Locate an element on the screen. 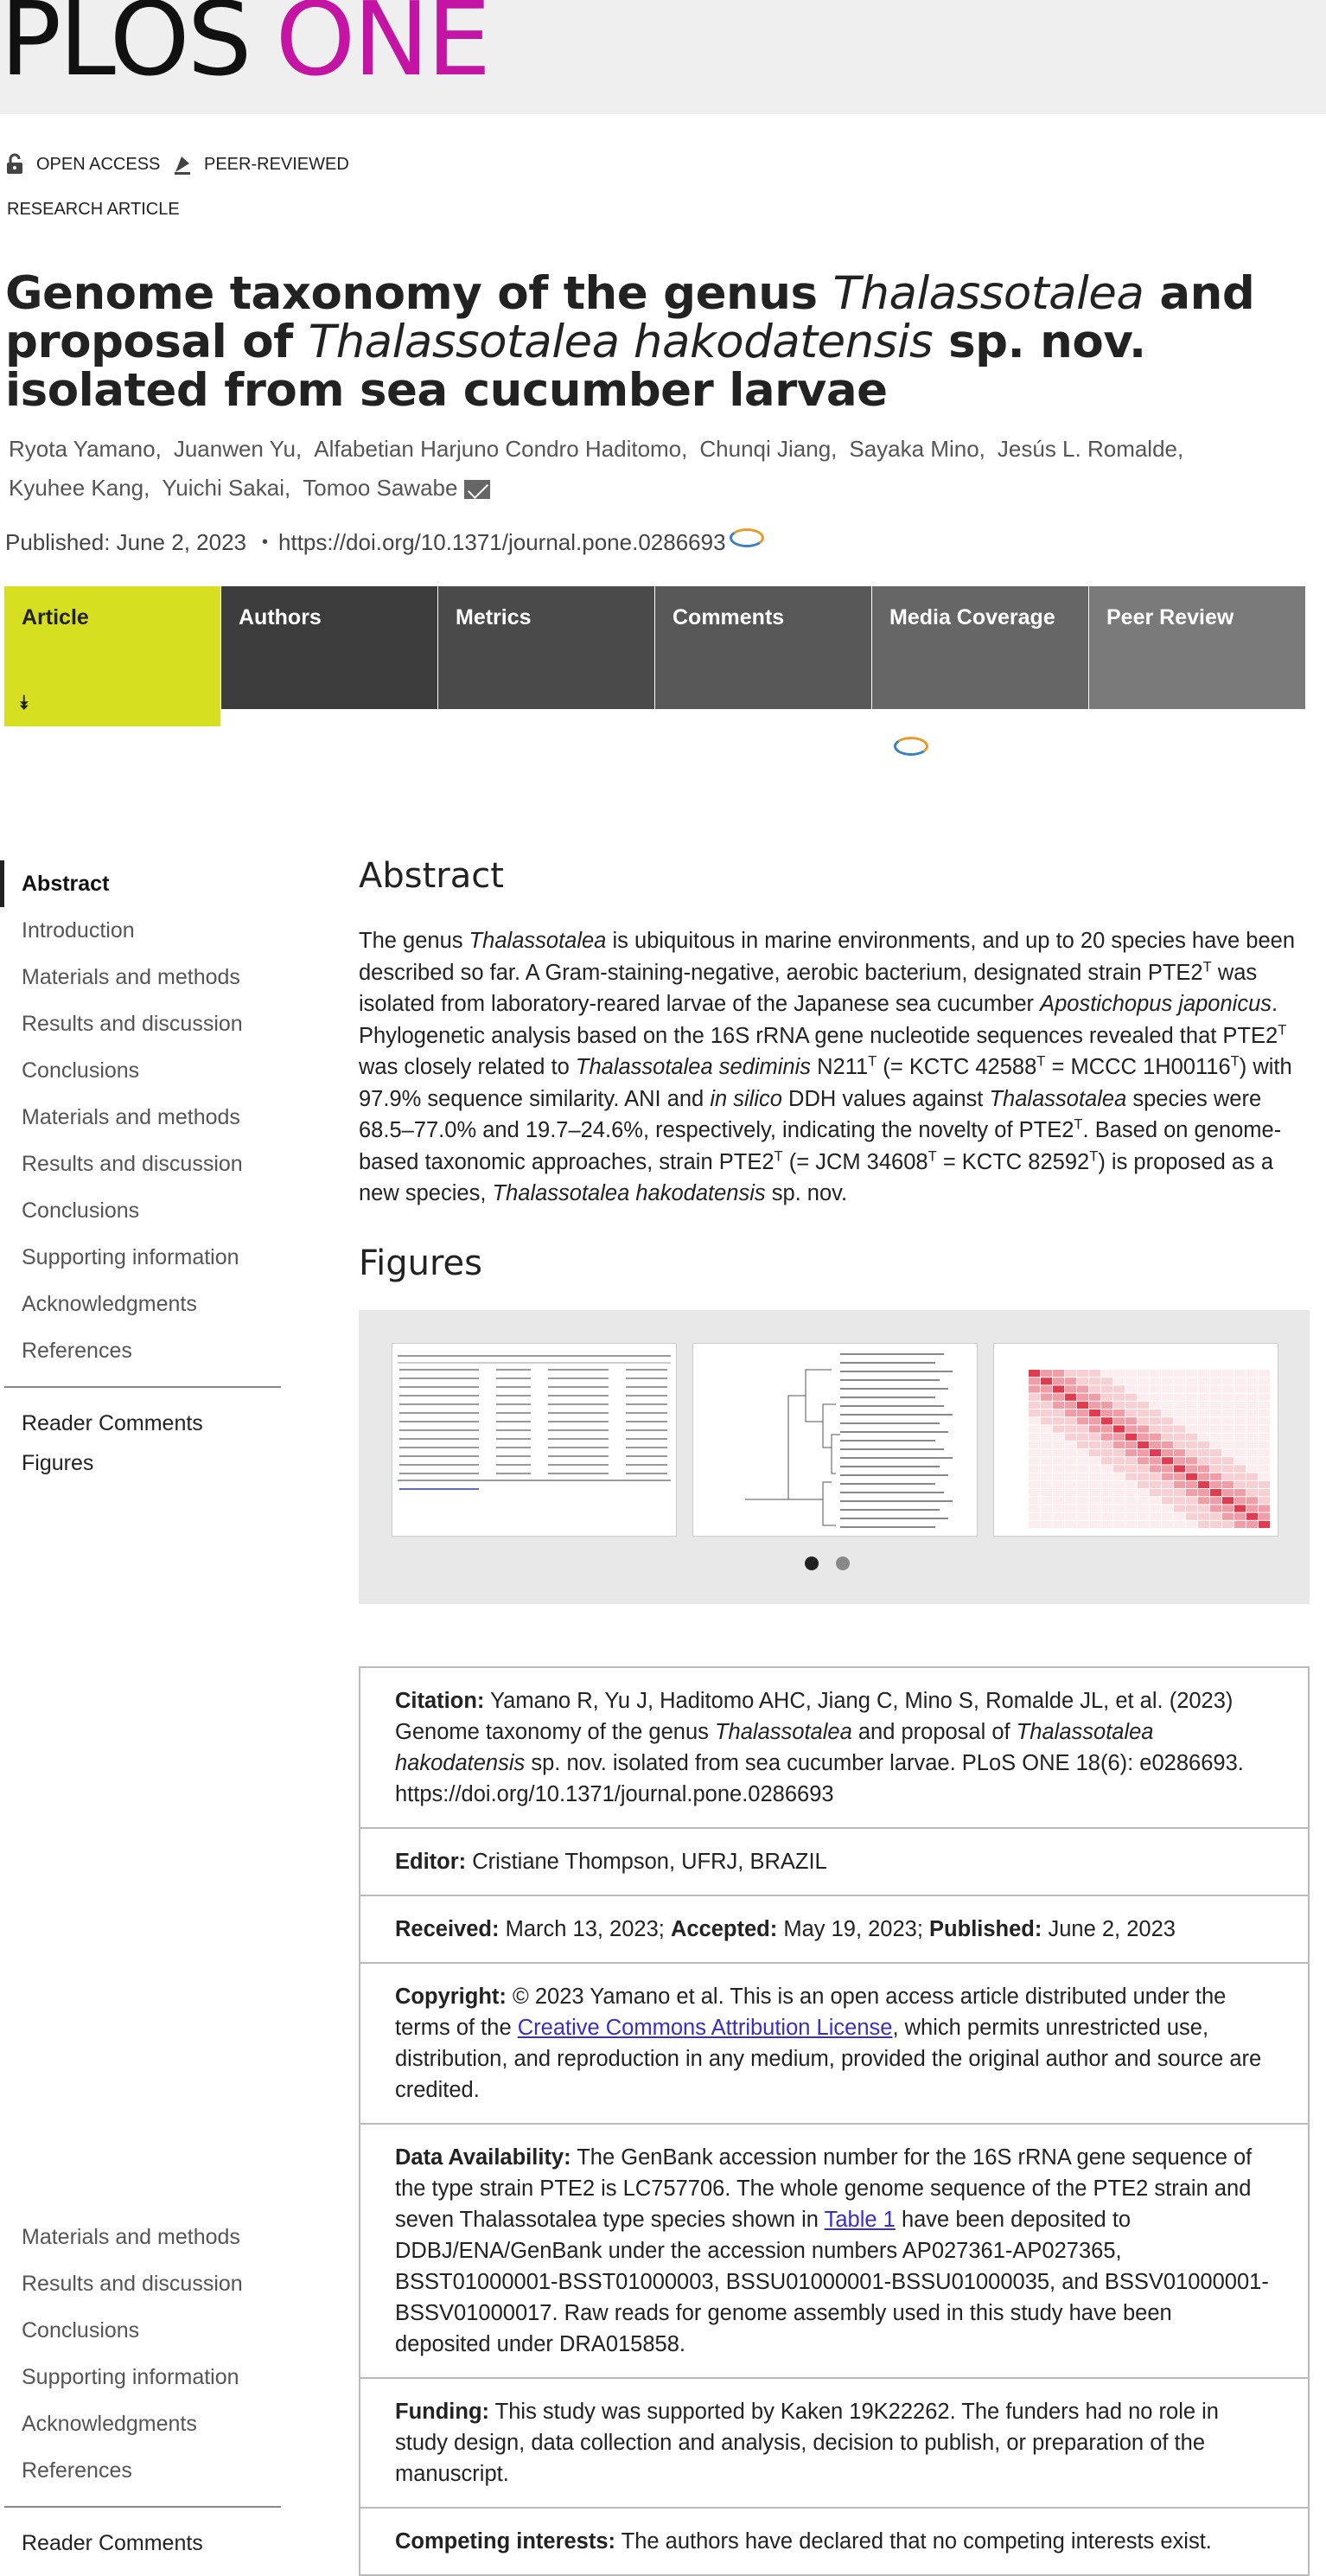 This screenshot has width=1326, height=2576. published-label: Published: is located at coordinates (986, 1929).